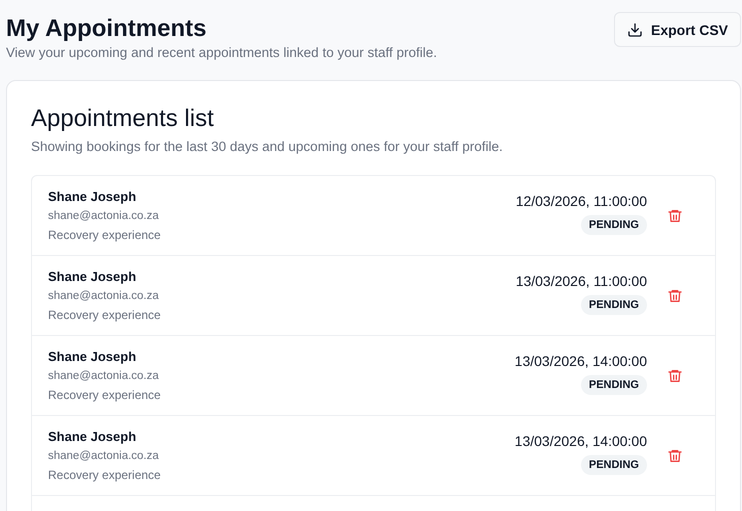 The height and width of the screenshot is (511, 742). Describe the element at coordinates (107, 29) in the screenshot. I see `page-title: My Appointments` at that location.